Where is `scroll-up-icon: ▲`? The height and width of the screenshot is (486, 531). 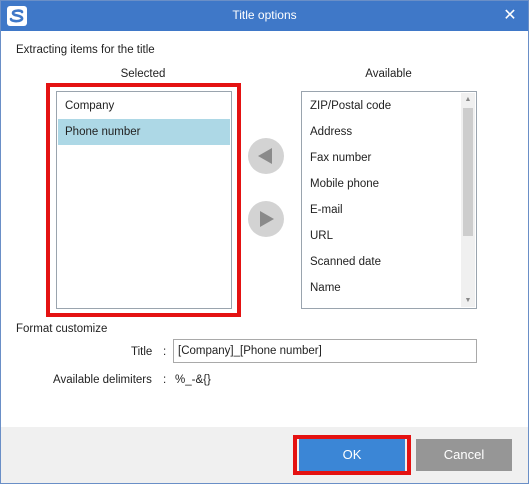
scroll-up-icon: ▲ is located at coordinates (468, 99).